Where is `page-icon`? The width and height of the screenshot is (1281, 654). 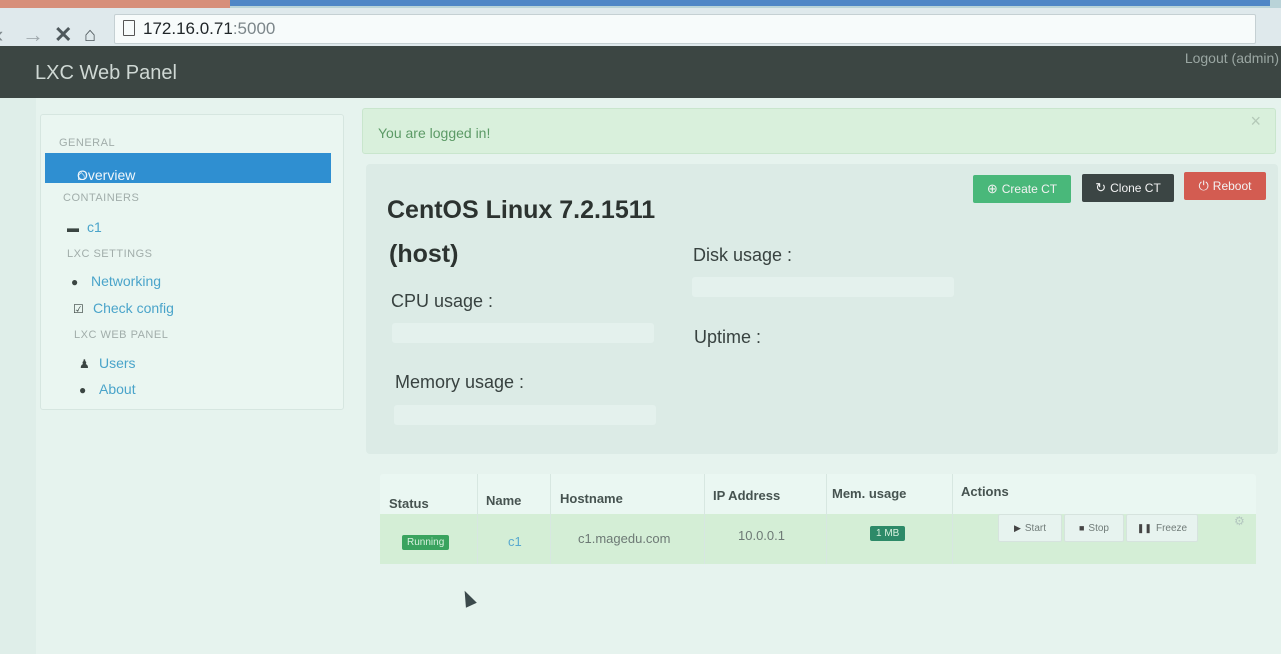
page-icon is located at coordinates (129, 28).